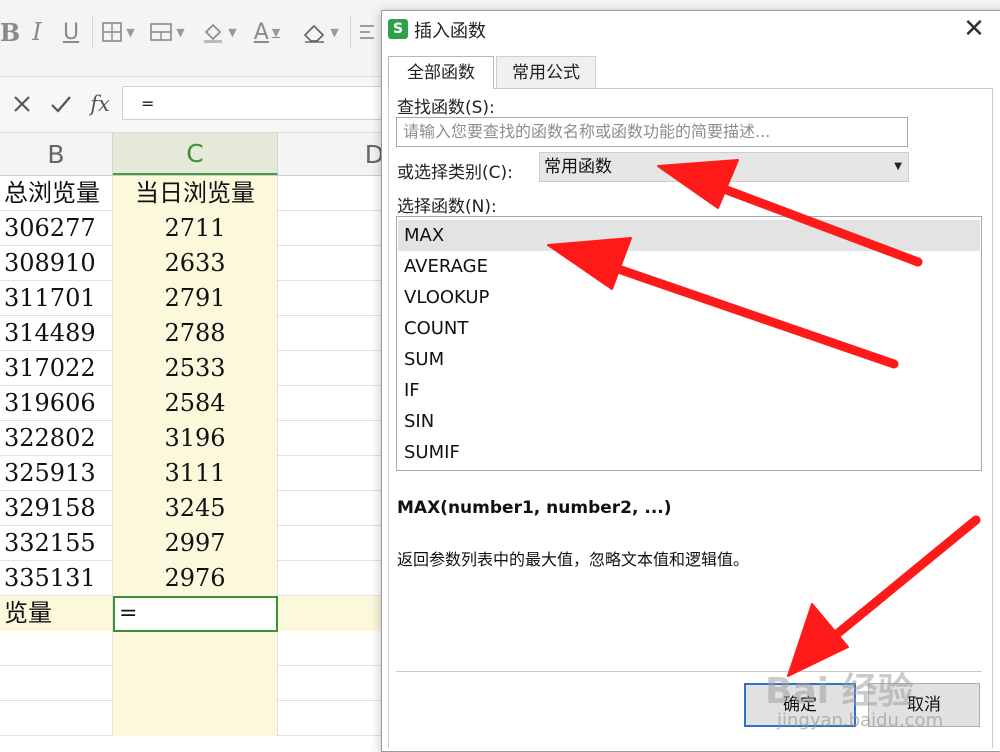  I want to click on list-item-max: MAX, so click(689, 235).